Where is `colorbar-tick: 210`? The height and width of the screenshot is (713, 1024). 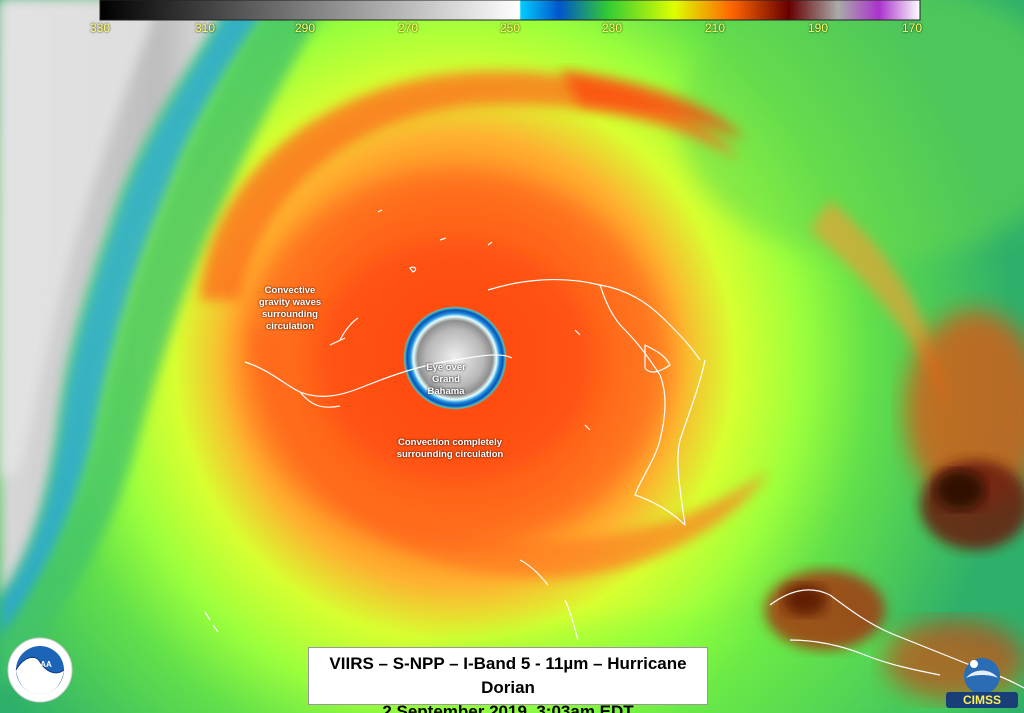
colorbar-tick: 210 is located at coordinates (715, 28).